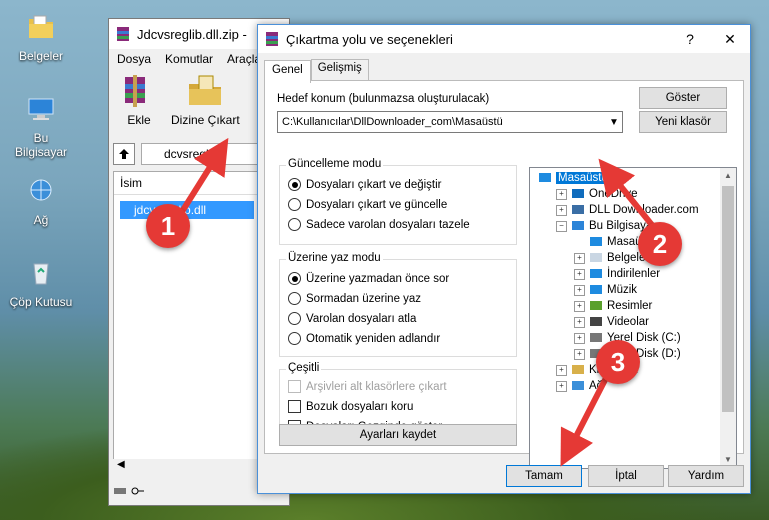 This screenshot has width=769, height=520. I want to click on tree-node-label: Müzik, so click(622, 290).